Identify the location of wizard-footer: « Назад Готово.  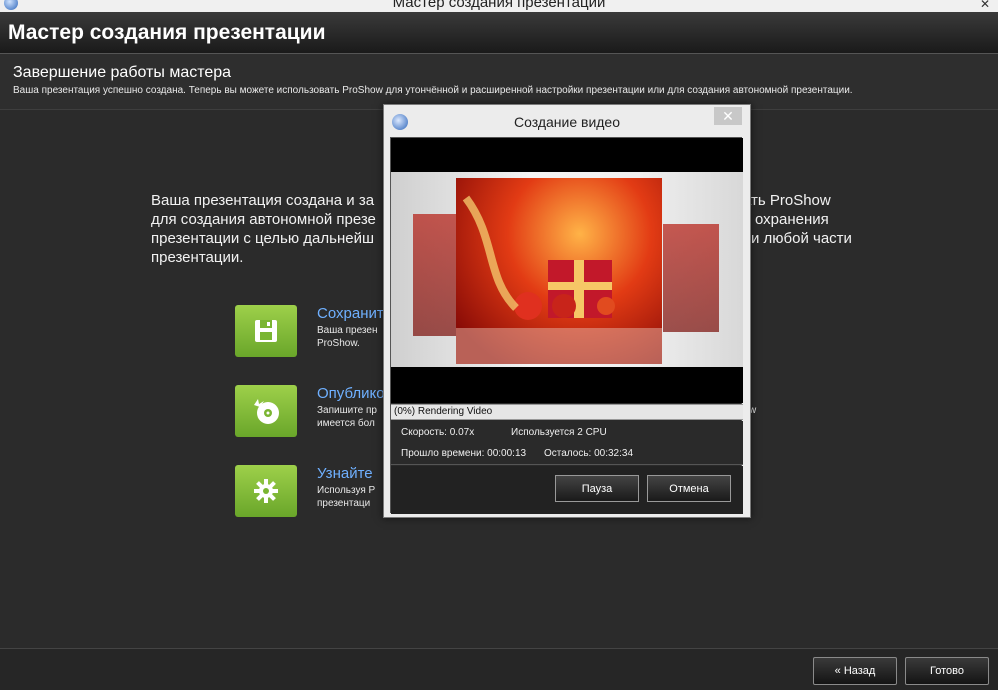
(499, 669).